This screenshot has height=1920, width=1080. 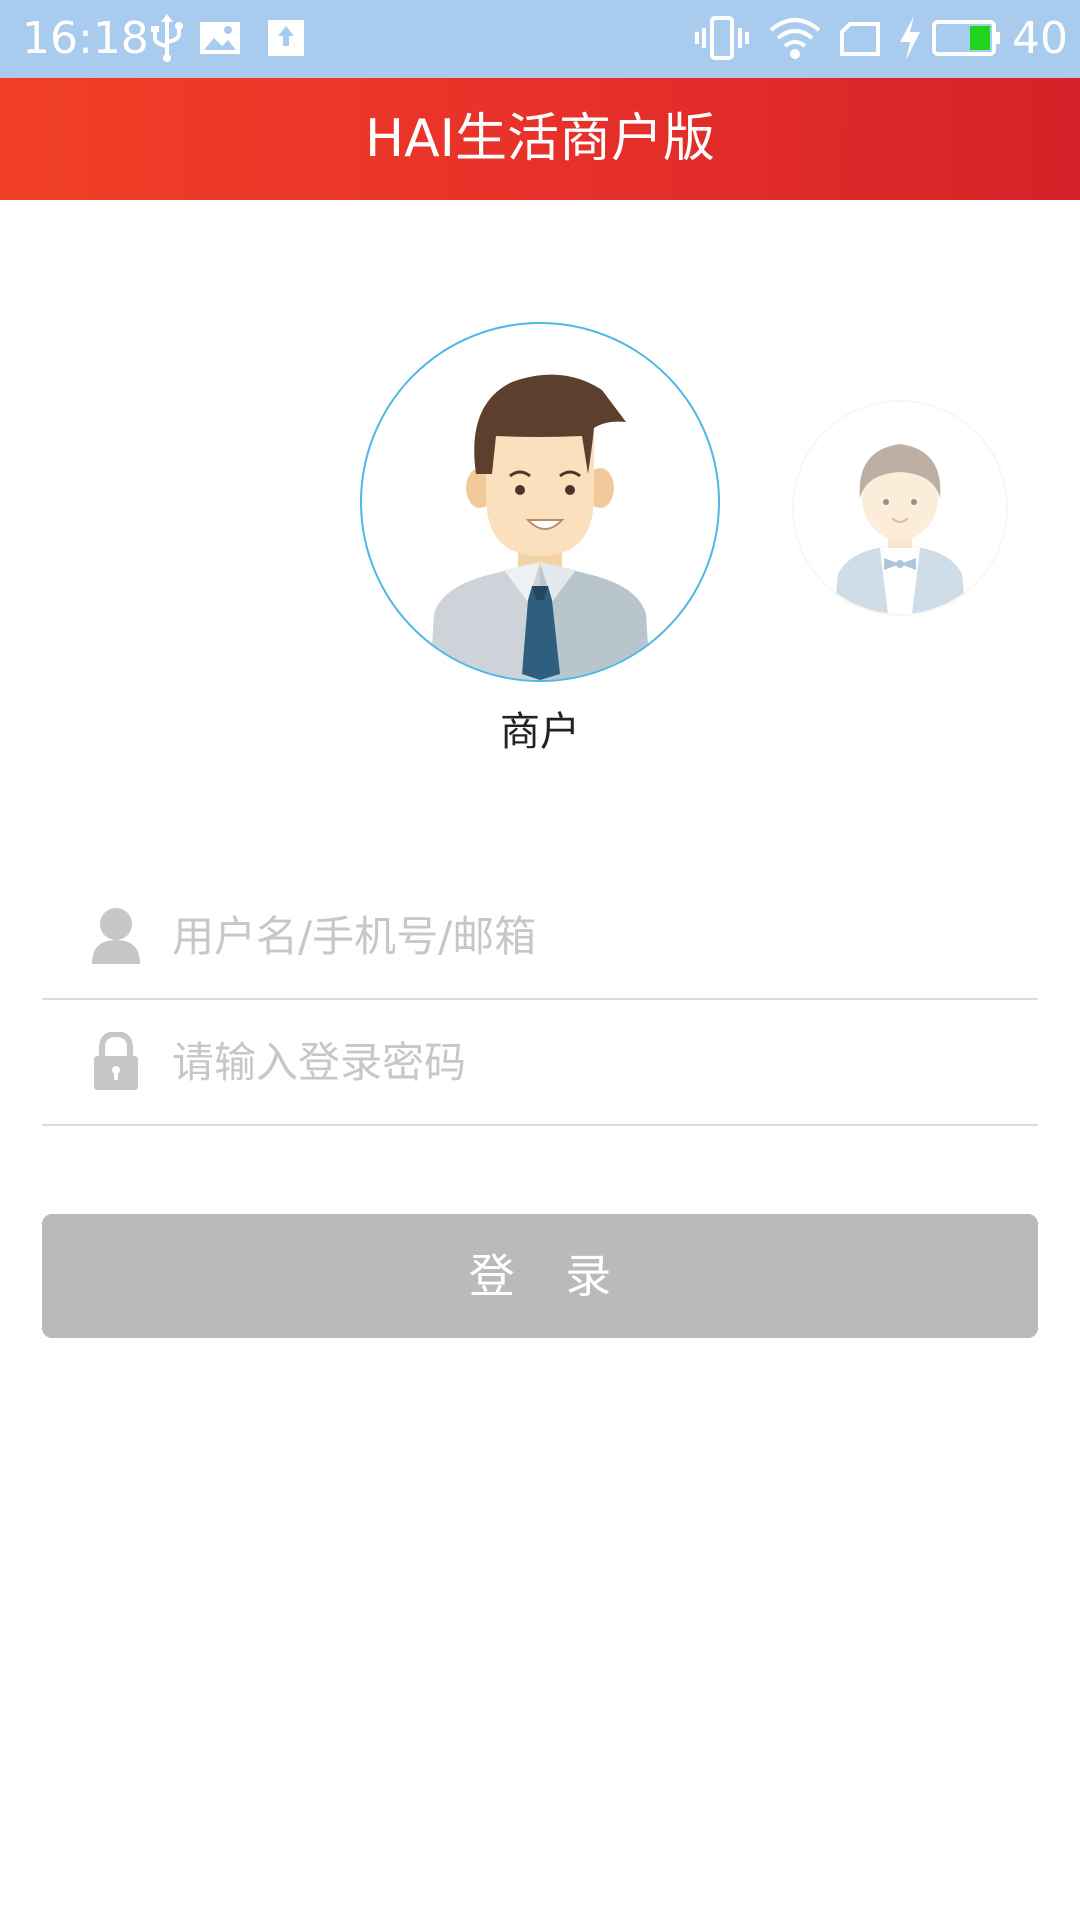 I want to click on status-time: 16:18, so click(x=85, y=38).